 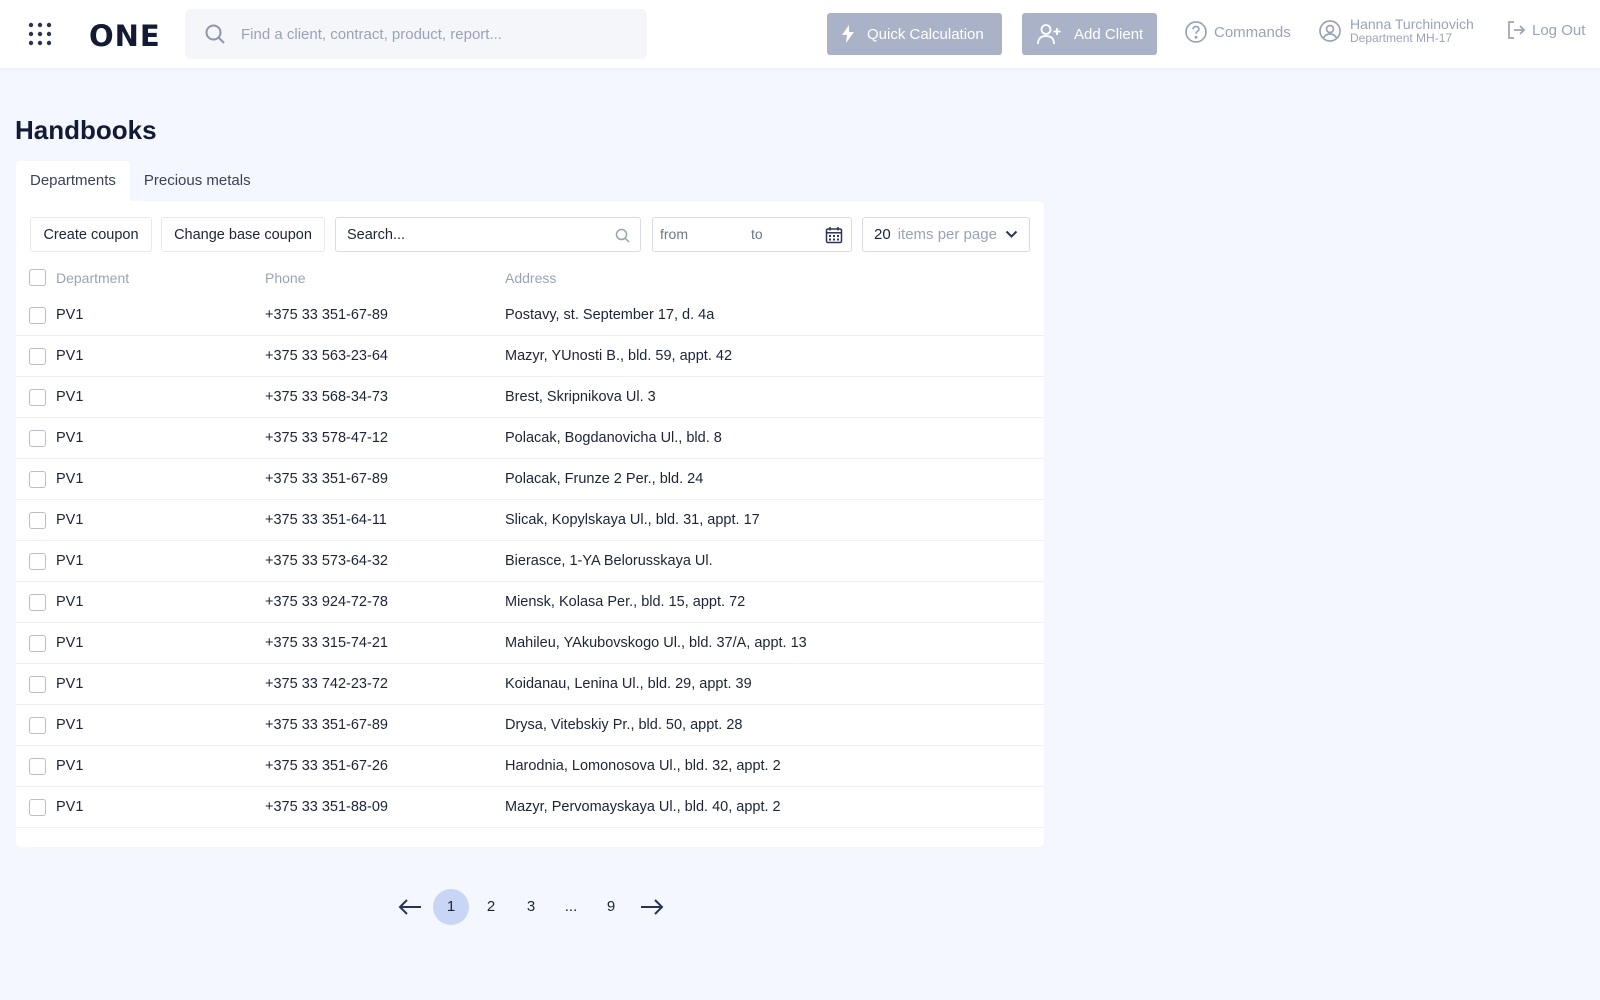 What do you see at coordinates (451, 907) in the screenshot?
I see `page-button-1: 1` at bounding box center [451, 907].